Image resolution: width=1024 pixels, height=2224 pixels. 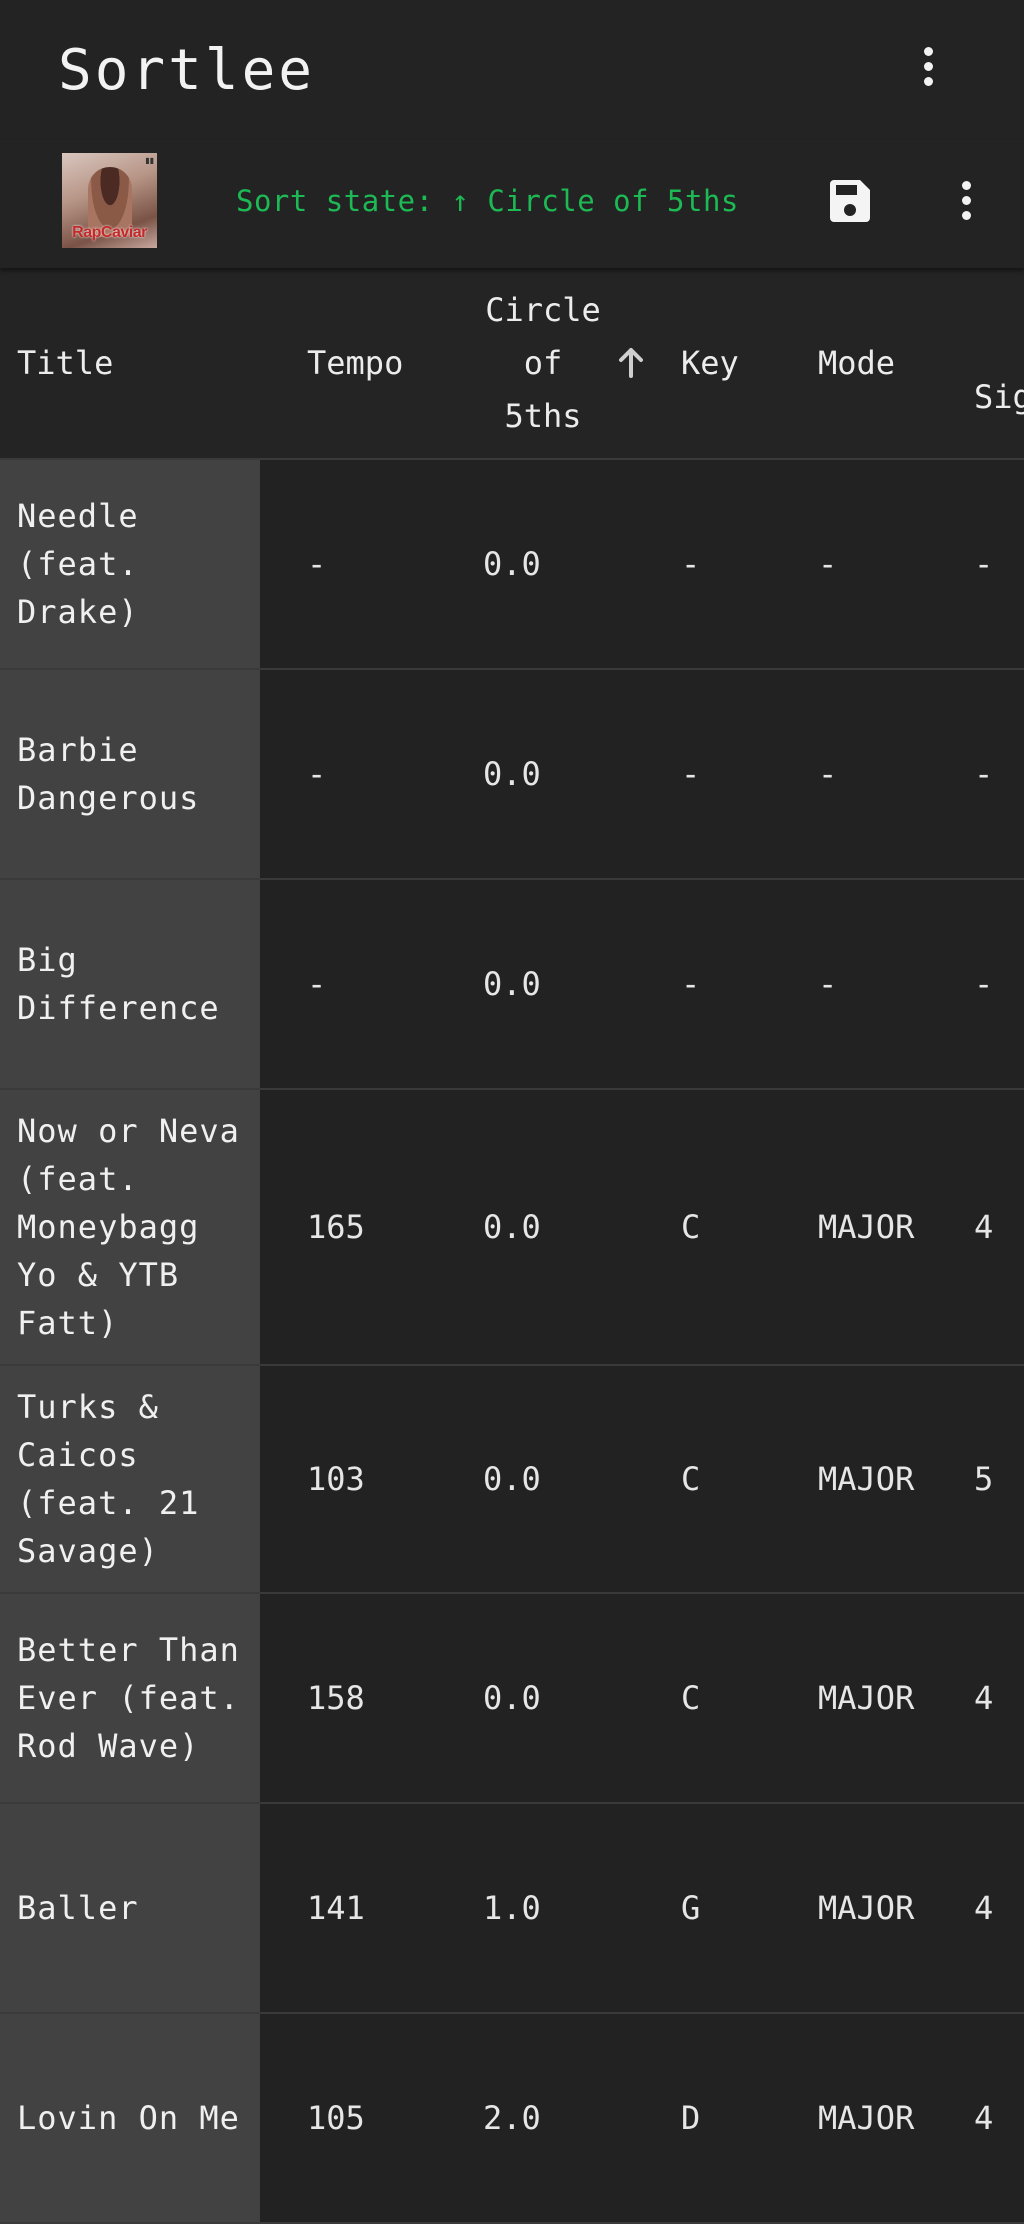 I want to click on track-title-cell: Turks & Caicos (feat. 21 Savage), so click(x=130, y=1479).